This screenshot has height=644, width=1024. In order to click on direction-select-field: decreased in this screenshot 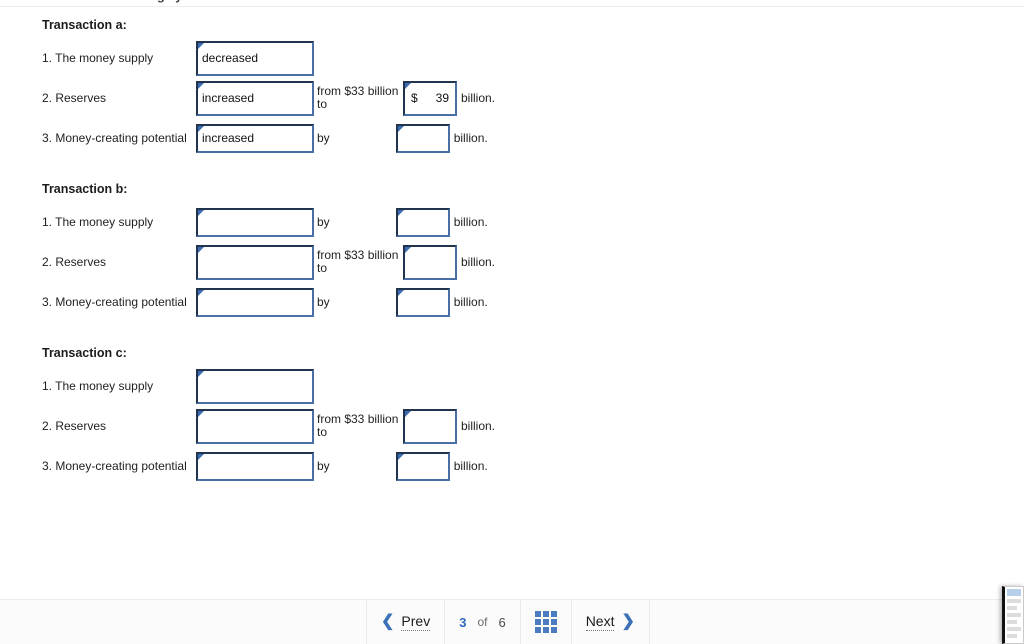, I will do `click(255, 58)`.